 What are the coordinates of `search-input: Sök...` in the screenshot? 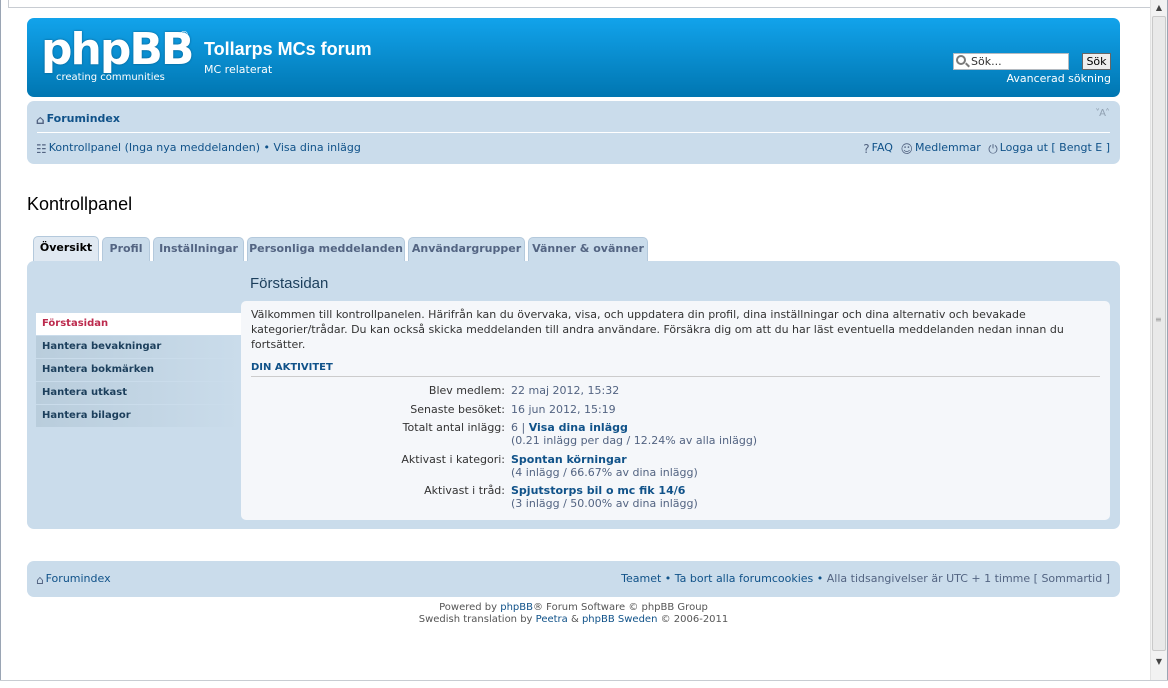 It's located at (1011, 61).